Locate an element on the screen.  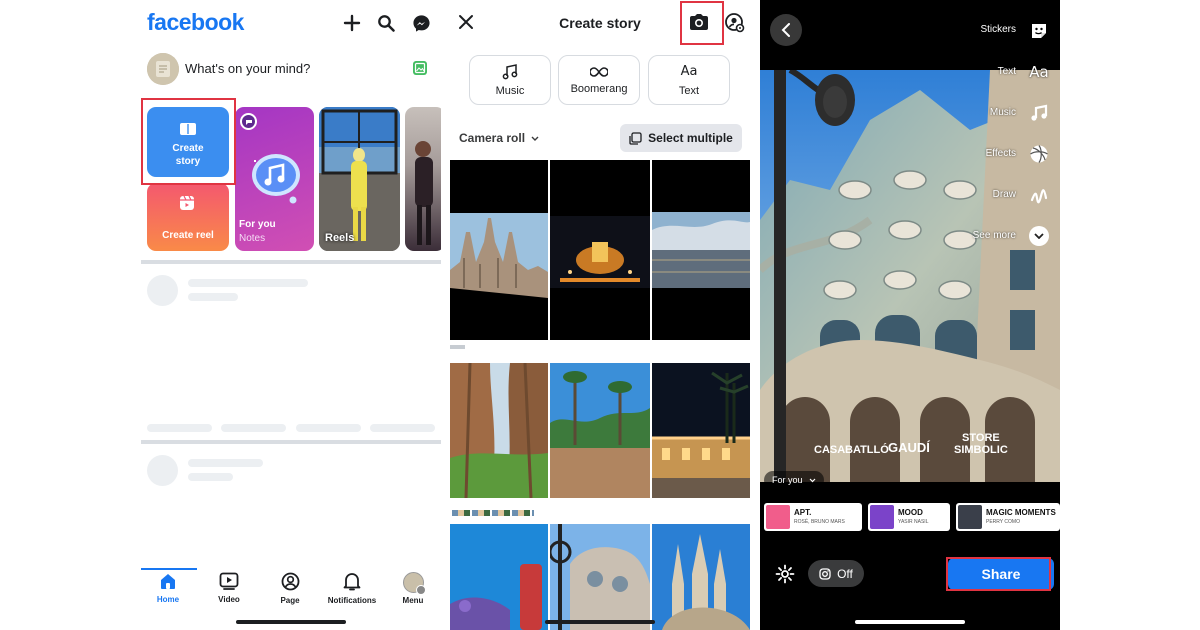
skeleton-avatar is located at coordinates (162, 290).